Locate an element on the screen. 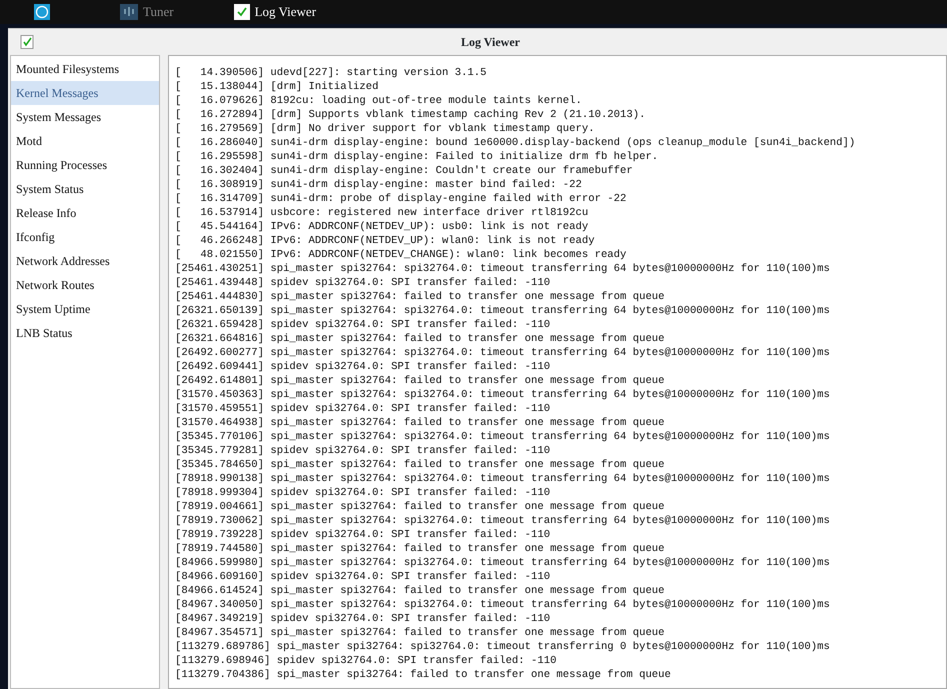 The width and height of the screenshot is (947, 689). sidebar-item: System Status is located at coordinates (85, 189).